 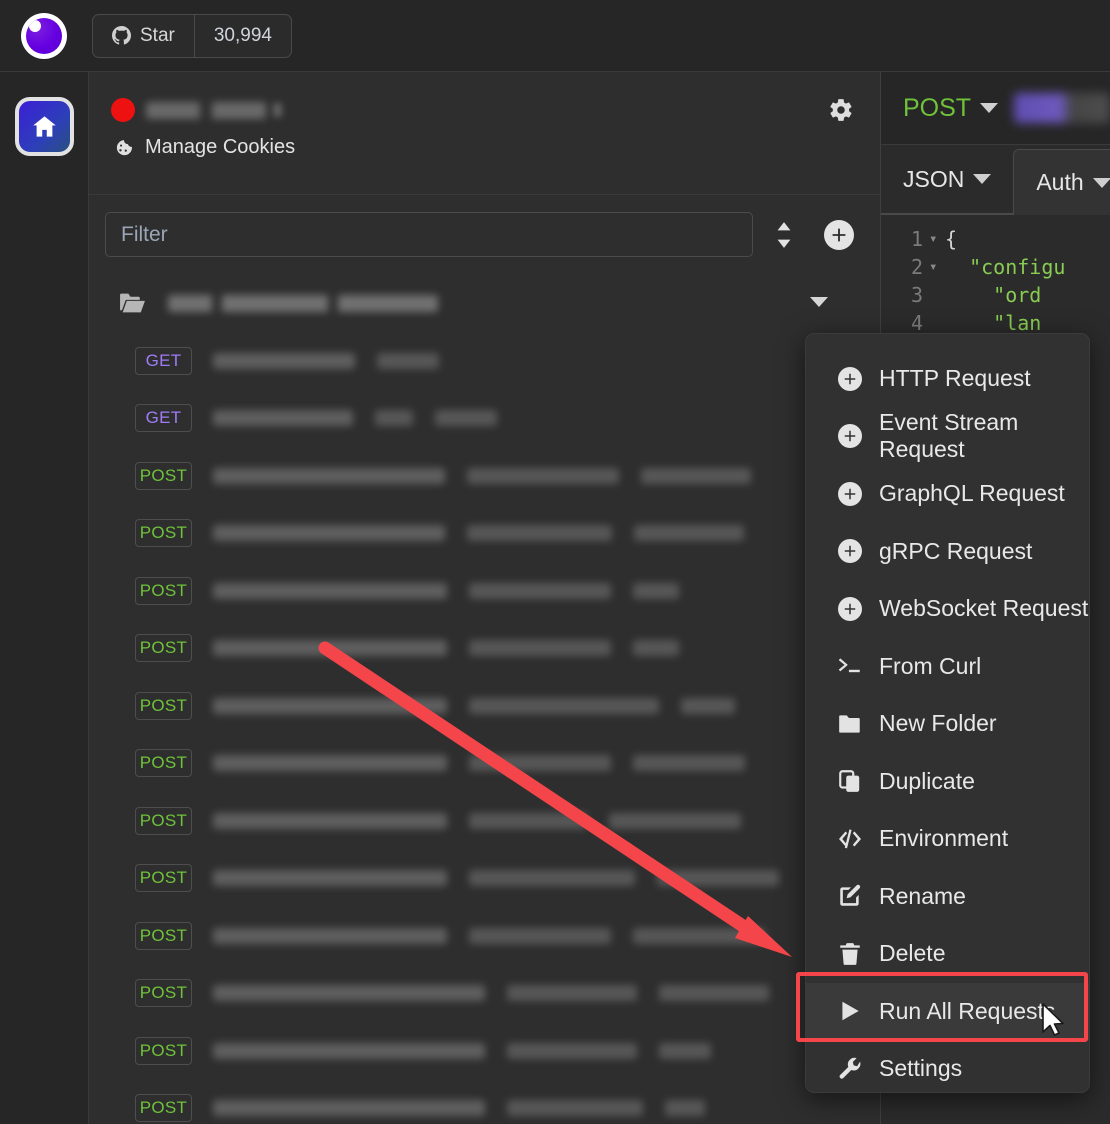 I want to click on folder-open-icon, so click(x=132, y=303).